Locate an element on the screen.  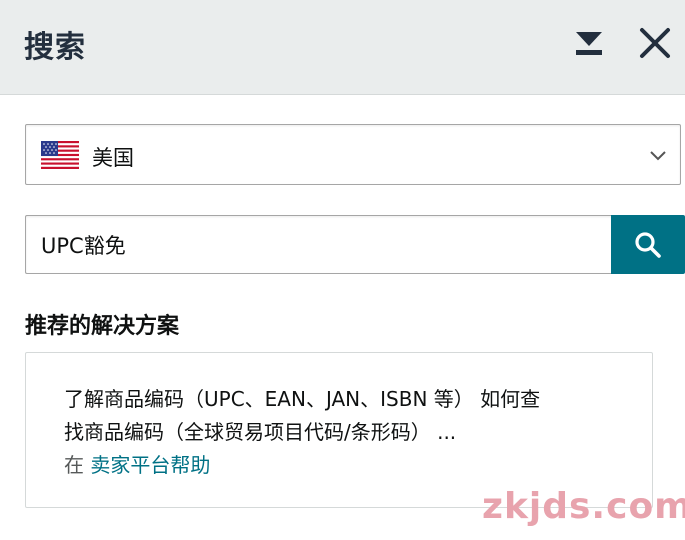
search-button is located at coordinates (648, 244).